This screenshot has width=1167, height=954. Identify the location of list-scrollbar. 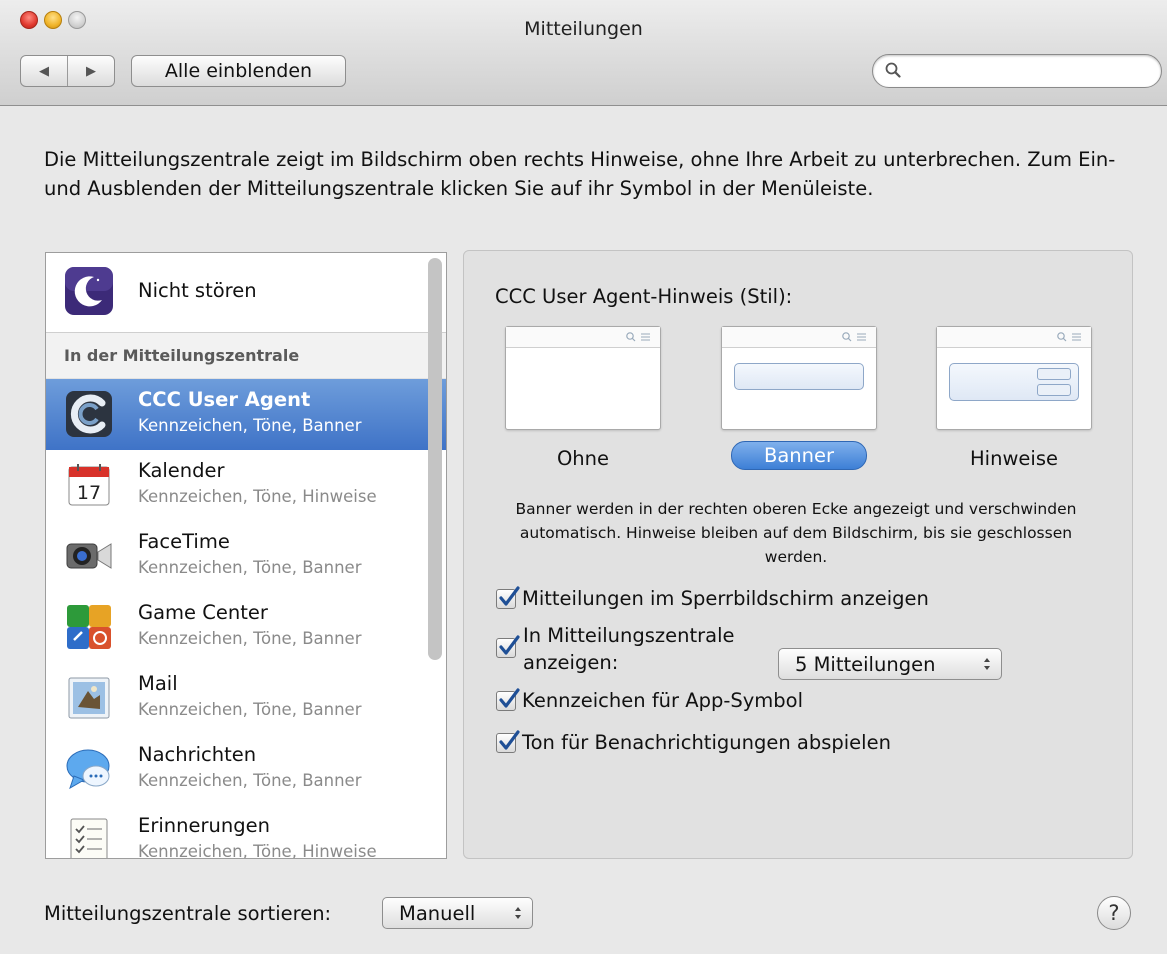
(435, 459).